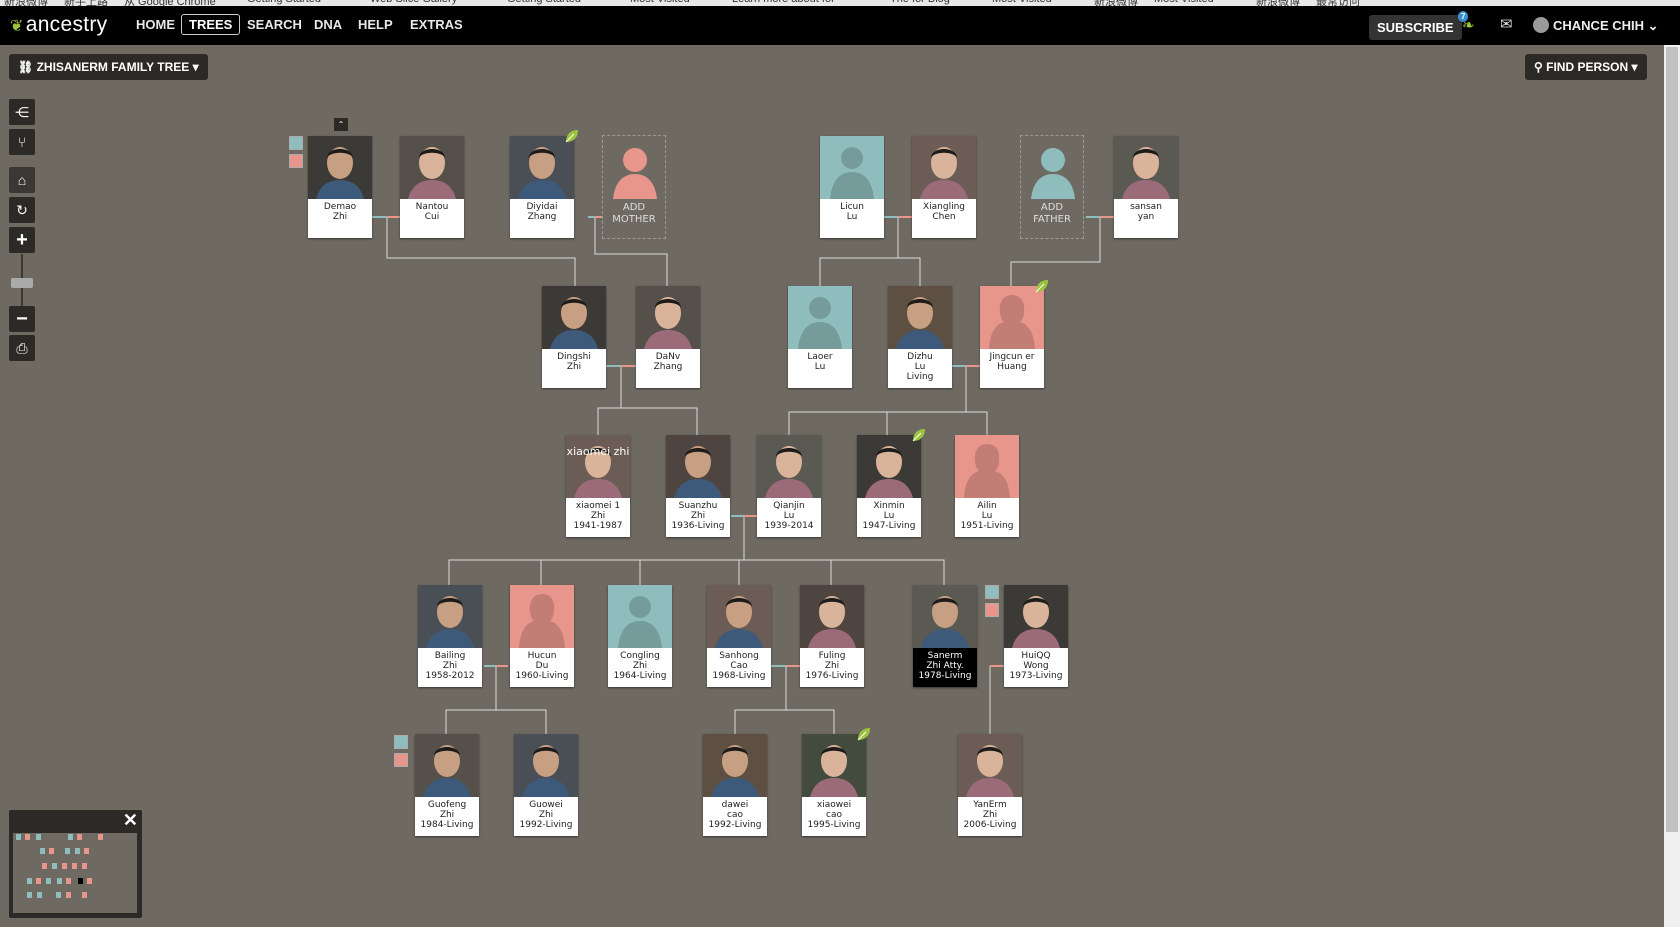 Image resolution: width=1680 pixels, height=927 pixels. I want to click on minimap-viewport, so click(75, 873).